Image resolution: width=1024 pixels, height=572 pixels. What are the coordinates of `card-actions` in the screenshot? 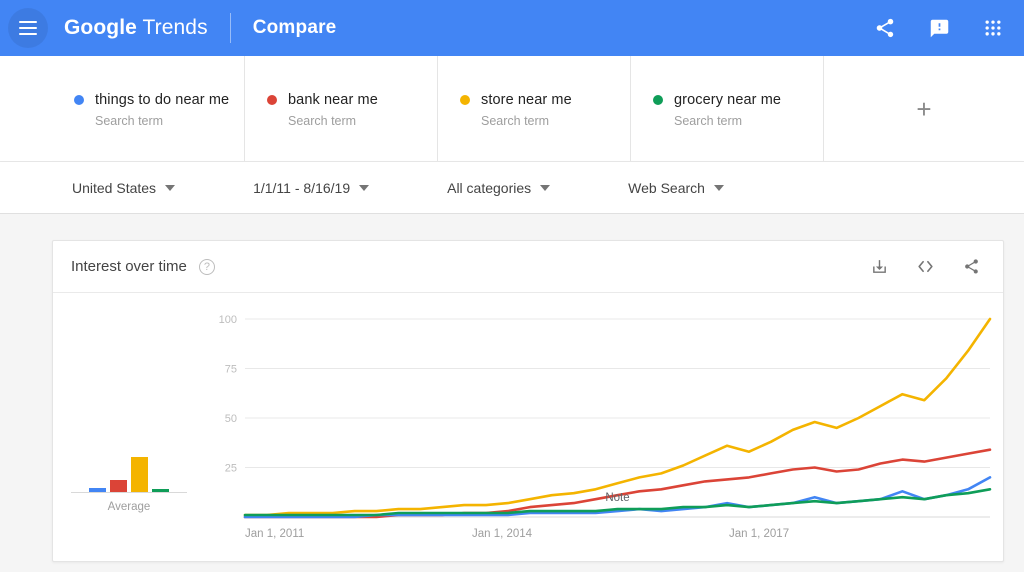 It's located at (925, 267).